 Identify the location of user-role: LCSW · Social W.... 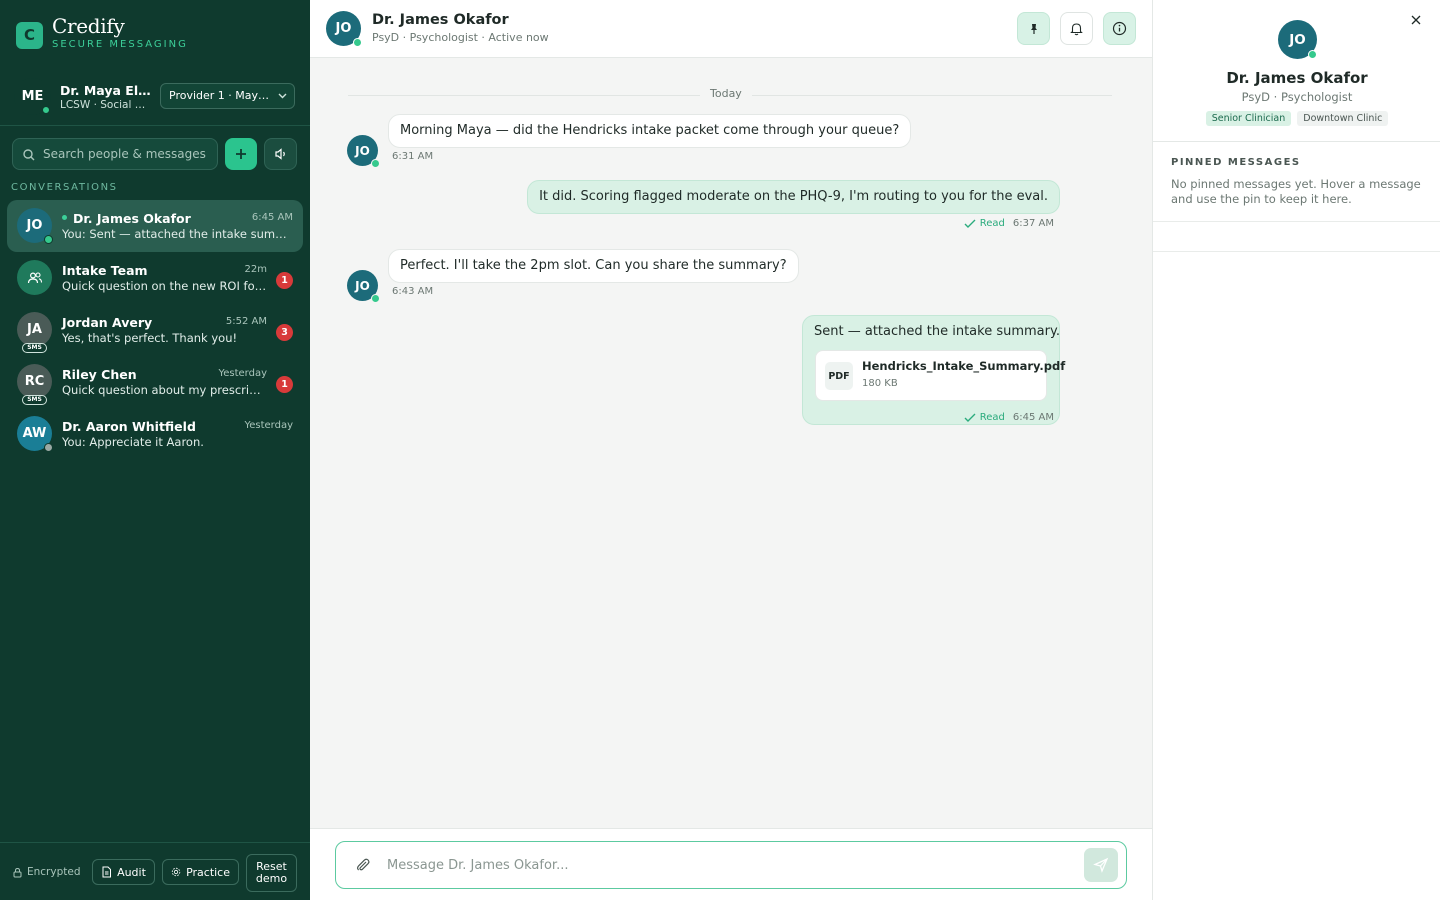
(106, 105).